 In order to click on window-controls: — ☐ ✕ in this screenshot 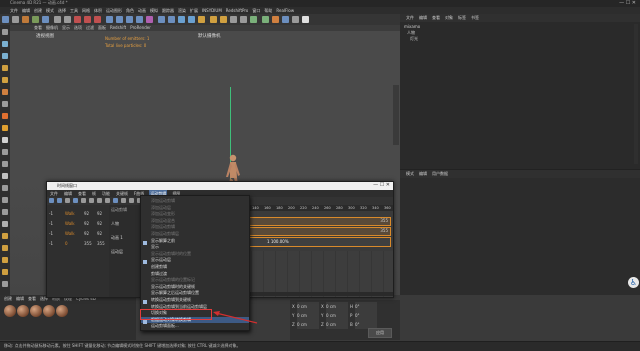, I will do `click(627, 3)`.